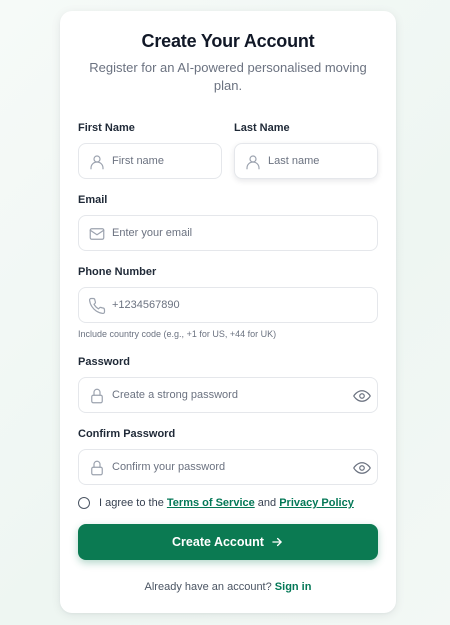 The width and height of the screenshot is (450, 625). I want to click on email-placeholder: Enter your email, so click(152, 233).